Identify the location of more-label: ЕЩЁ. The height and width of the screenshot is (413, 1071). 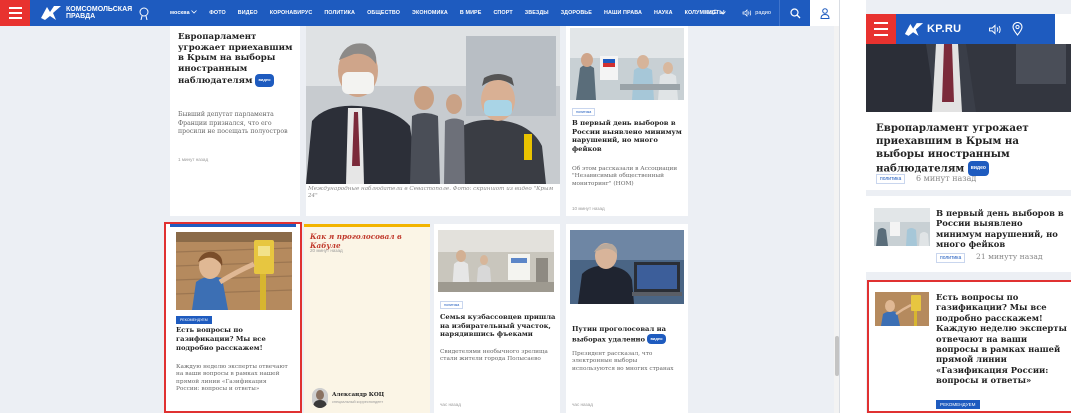
(711, 13).